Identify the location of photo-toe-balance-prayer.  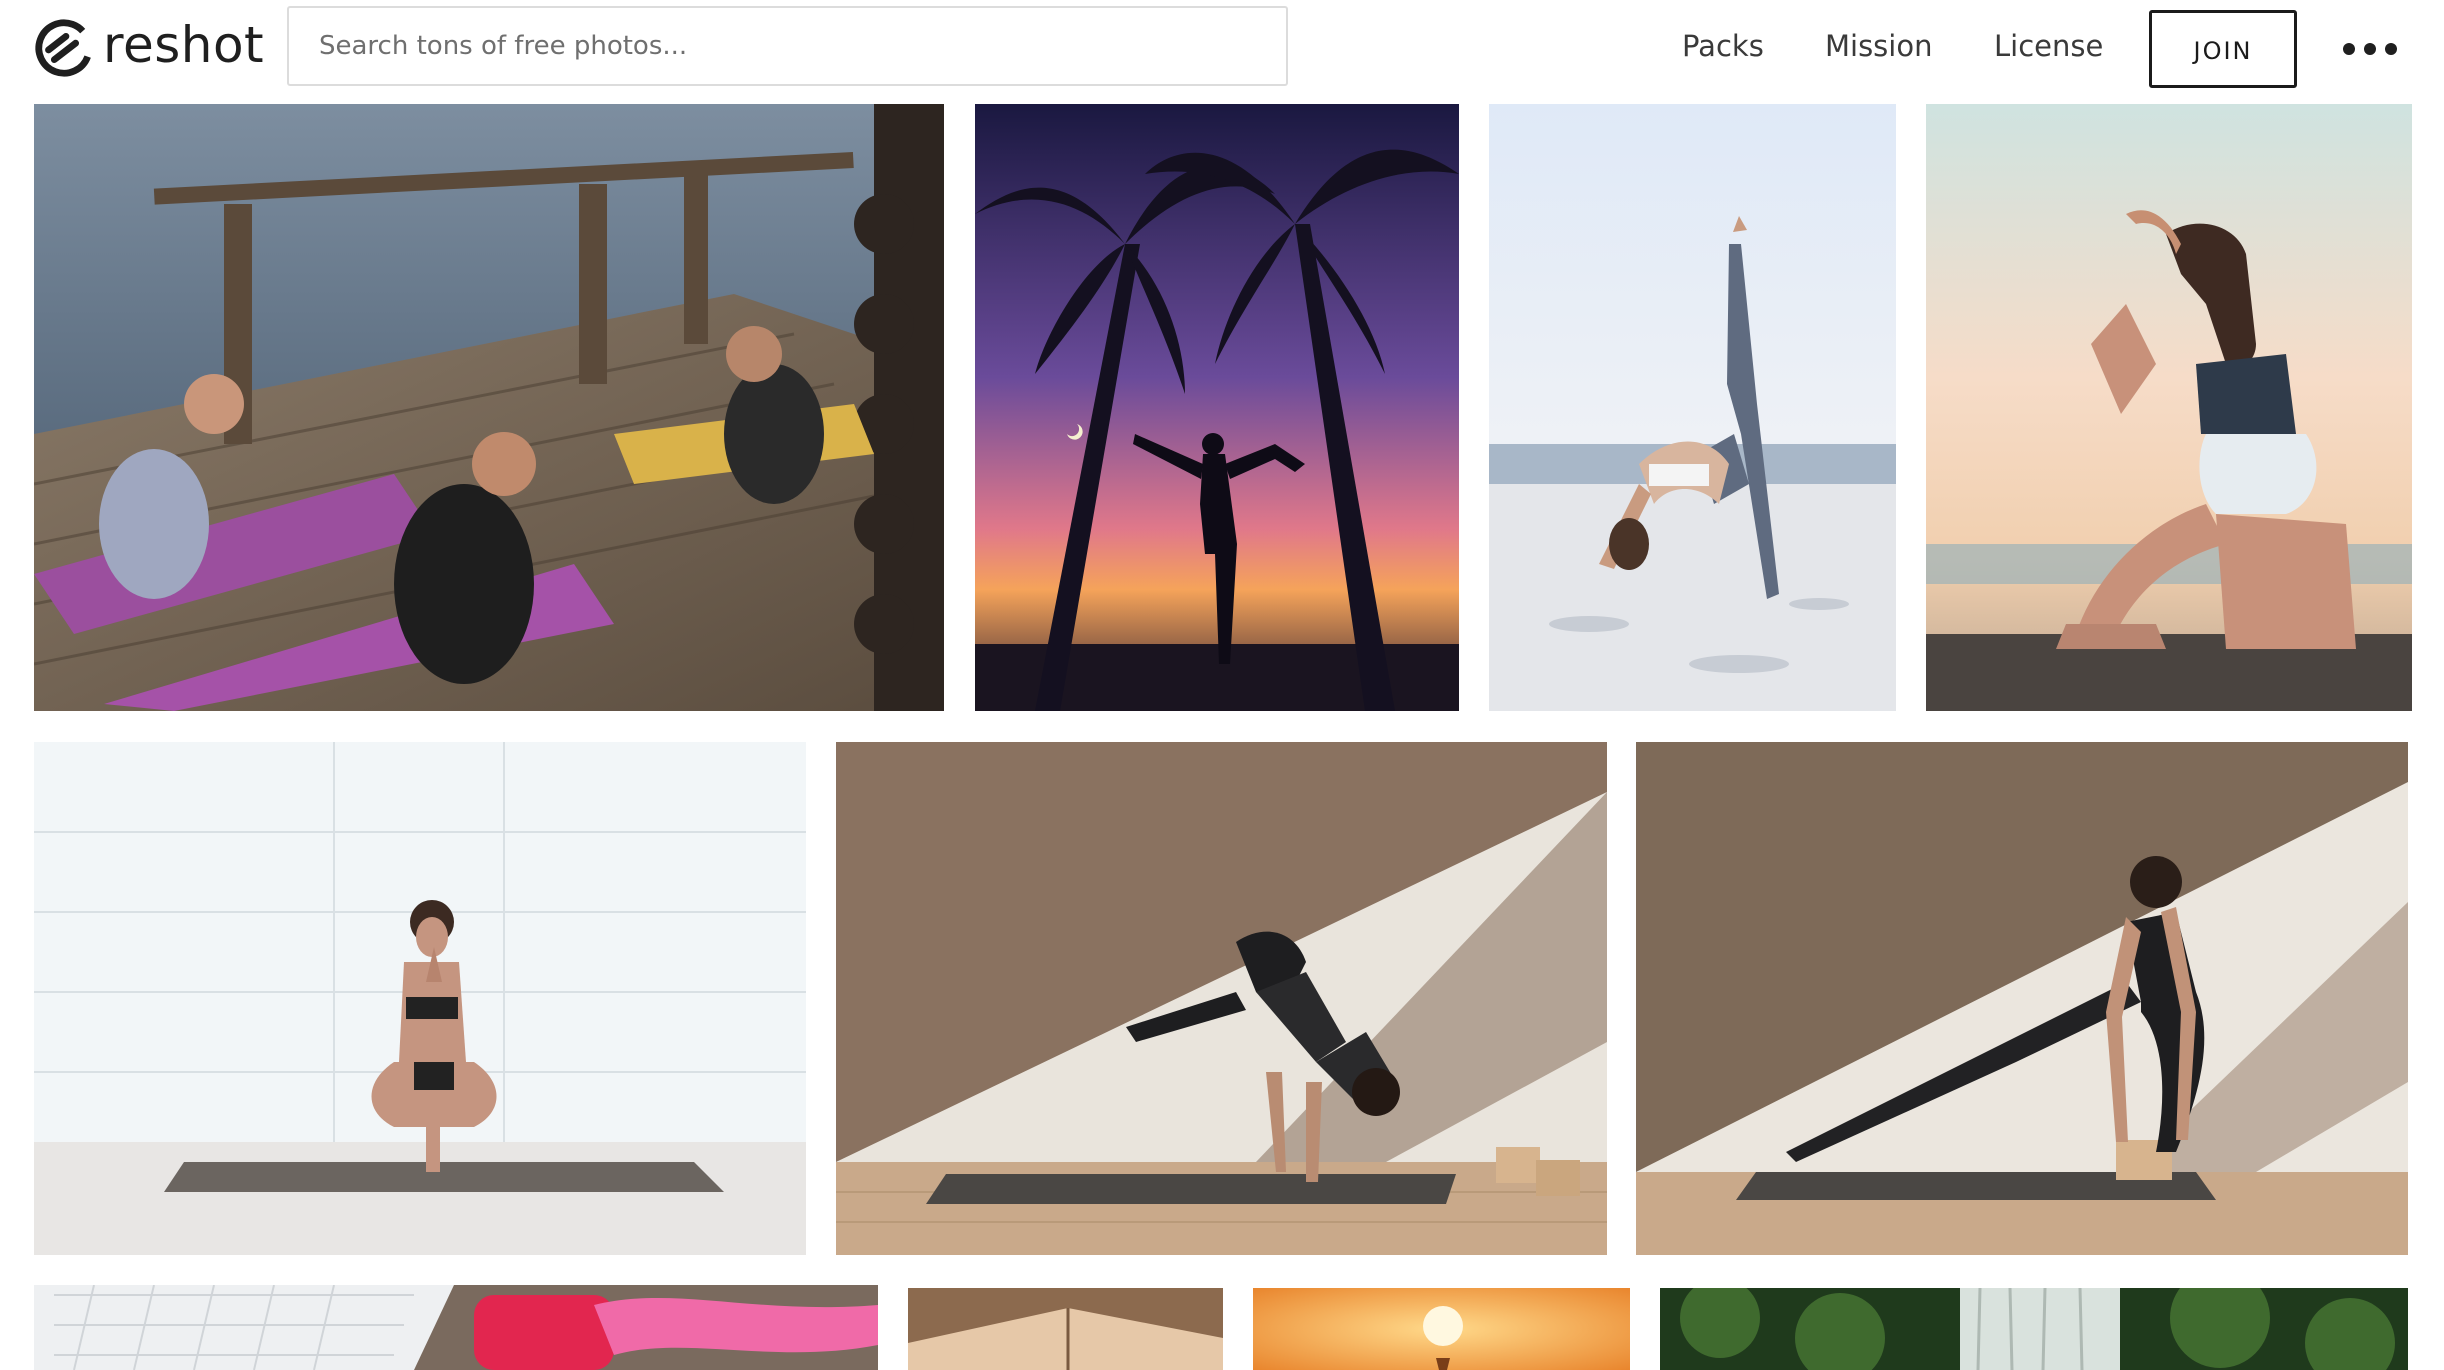
(420, 998).